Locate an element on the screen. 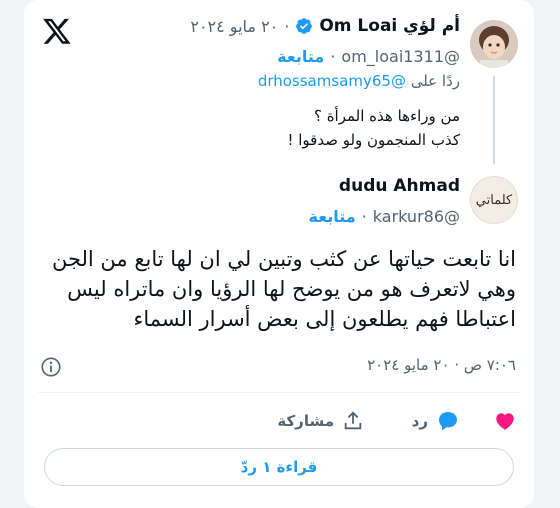  reply-bubble-icon is located at coordinates (448, 421).